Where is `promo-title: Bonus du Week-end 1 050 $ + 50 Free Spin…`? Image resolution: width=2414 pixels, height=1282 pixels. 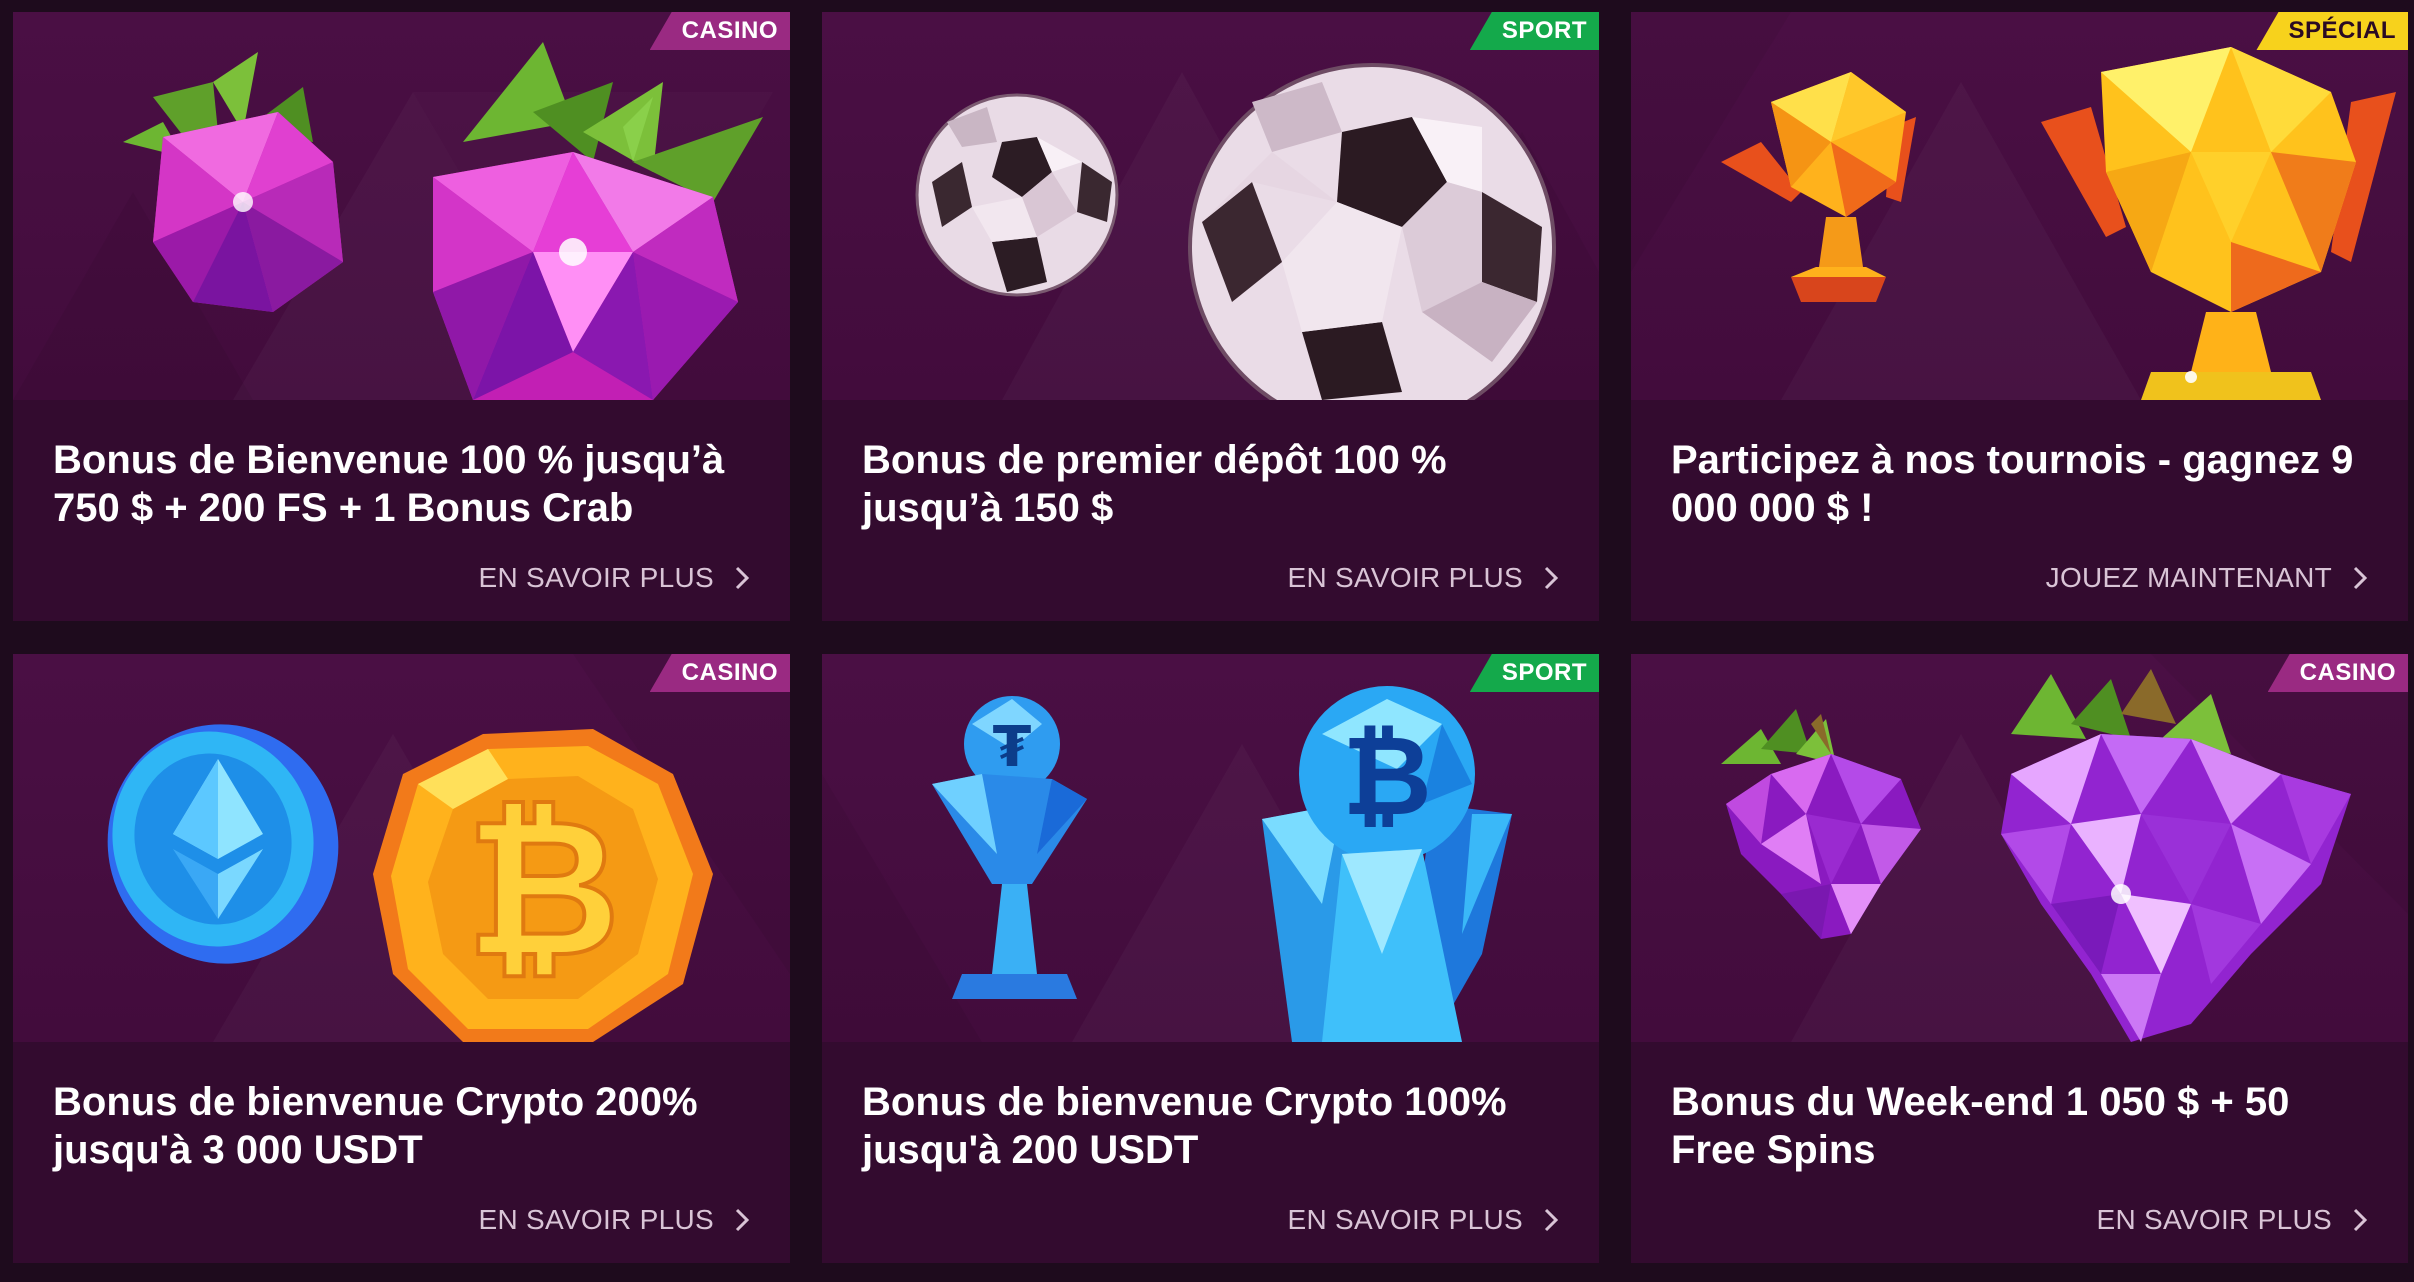
promo-title: Bonus du Week-end 1 050 $ + 50 Free Spin… is located at coordinates (1980, 1126).